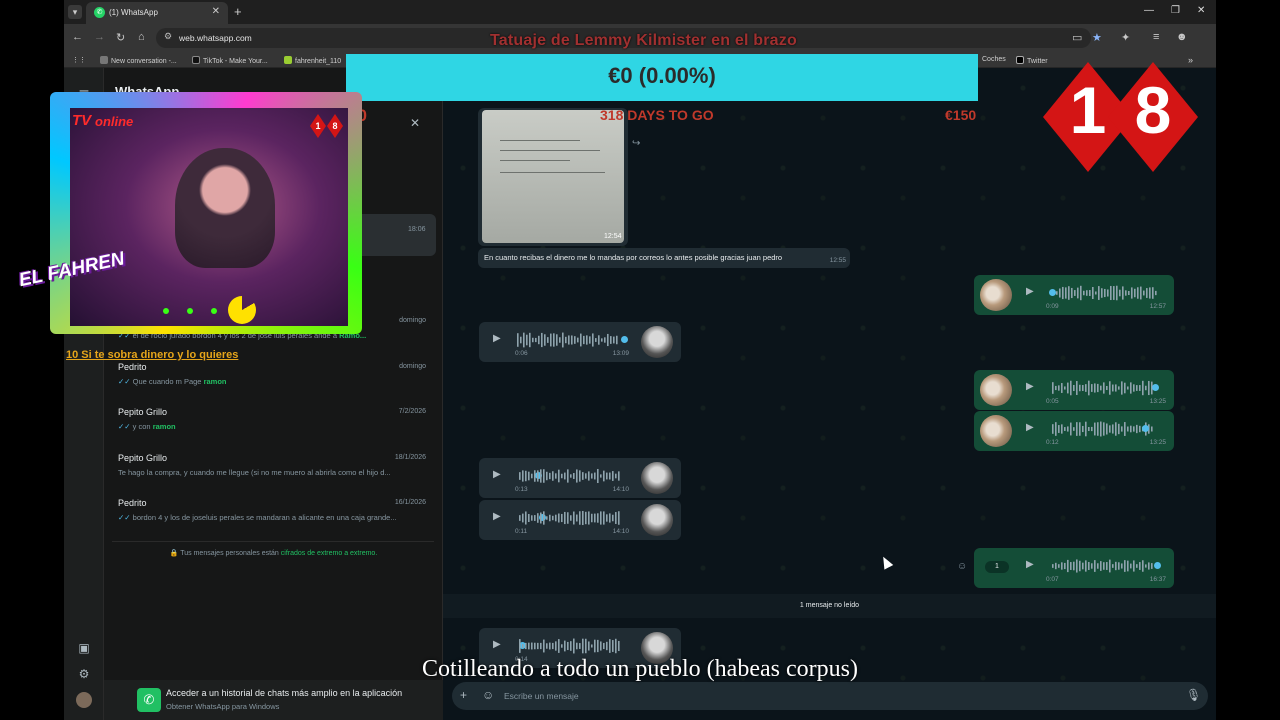  Describe the element at coordinates (1074, 431) in the screenshot. I see `voice-message: ▶ 0:12 13:25` at that location.